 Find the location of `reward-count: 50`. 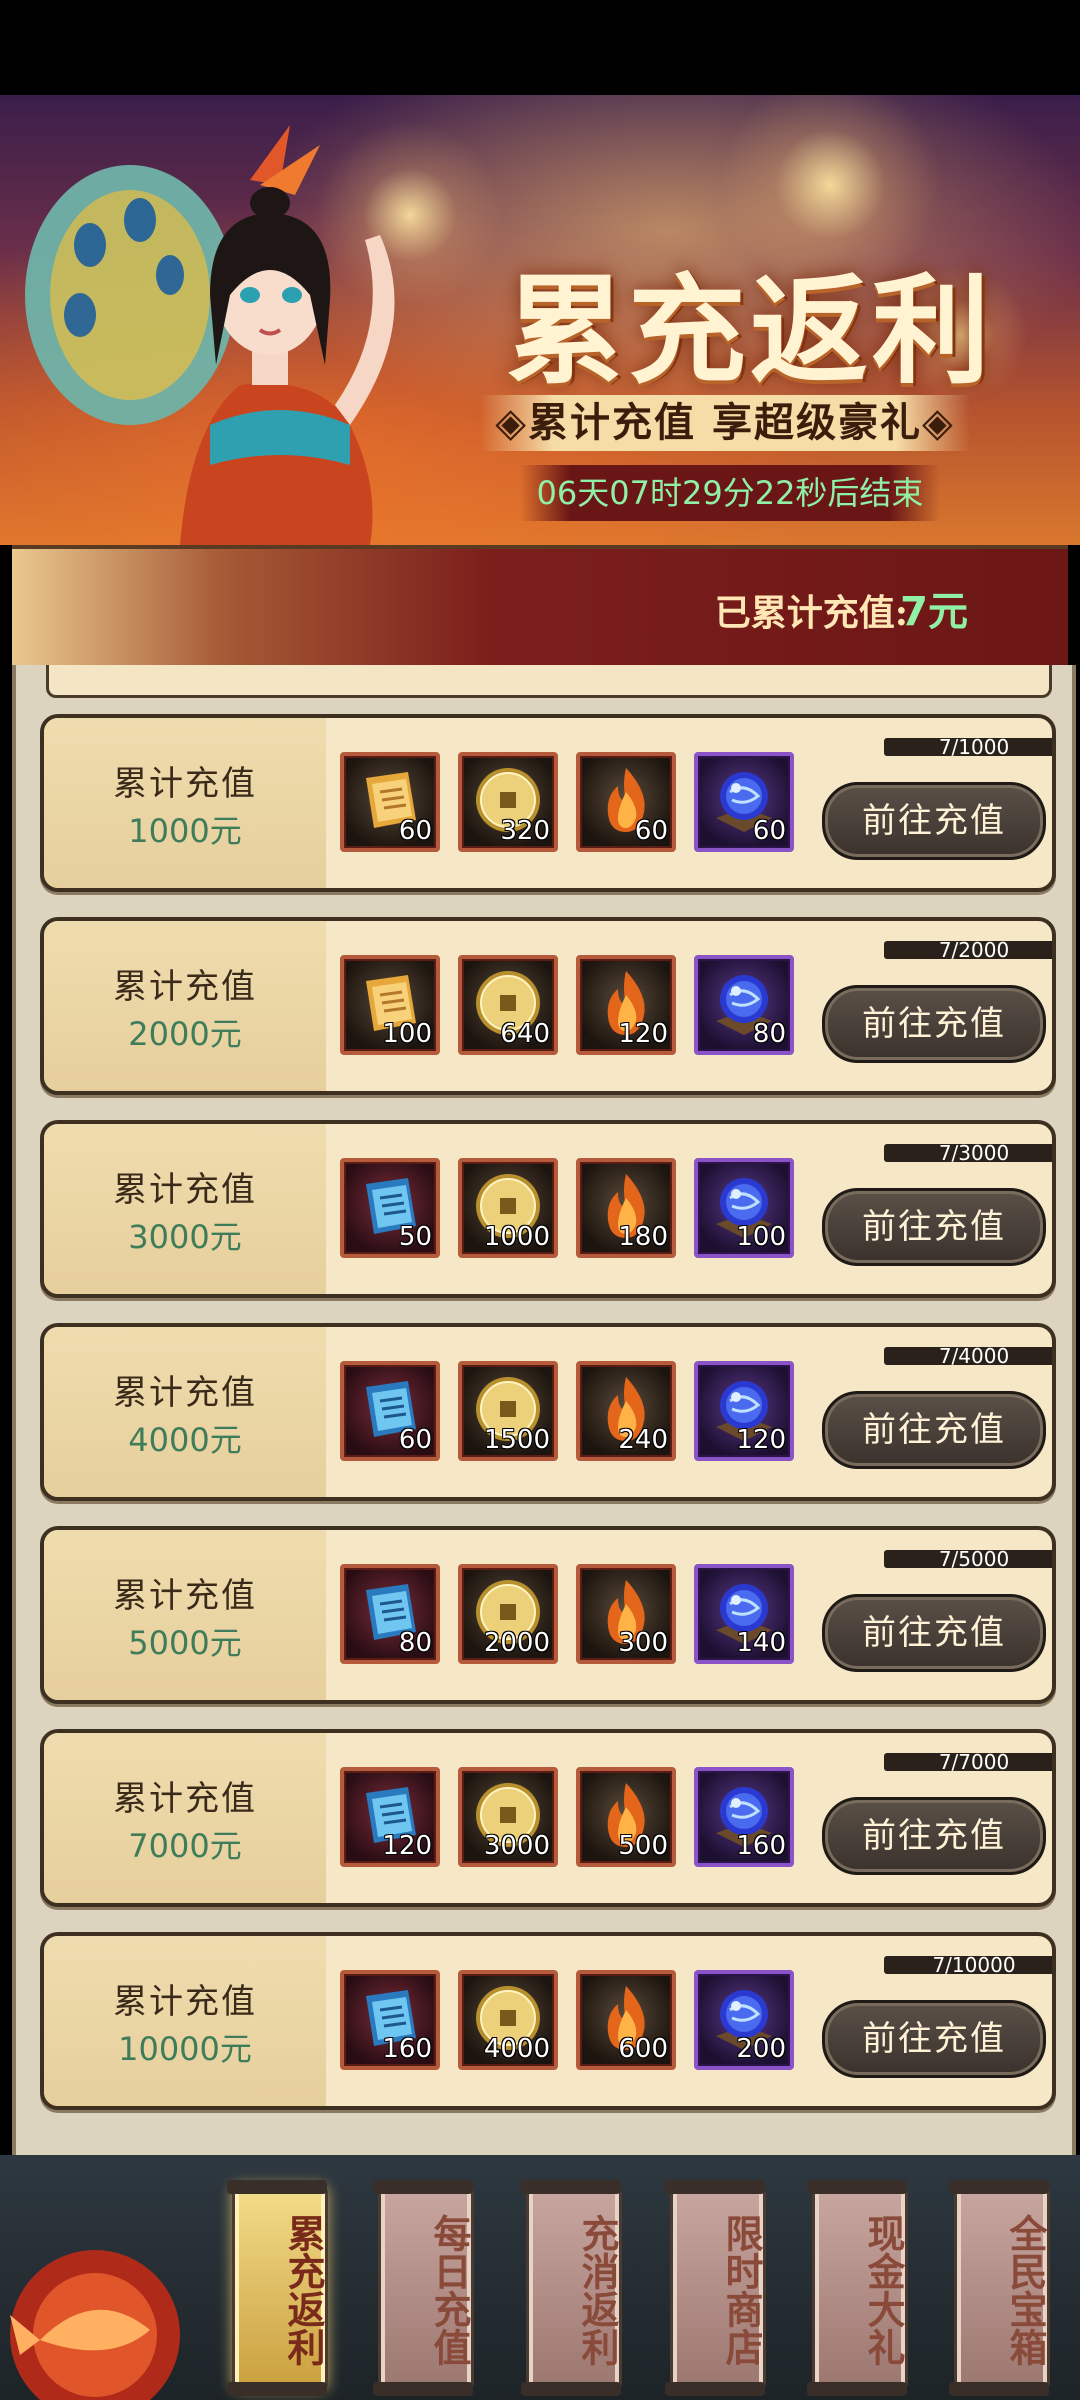

reward-count: 50 is located at coordinates (415, 1237).